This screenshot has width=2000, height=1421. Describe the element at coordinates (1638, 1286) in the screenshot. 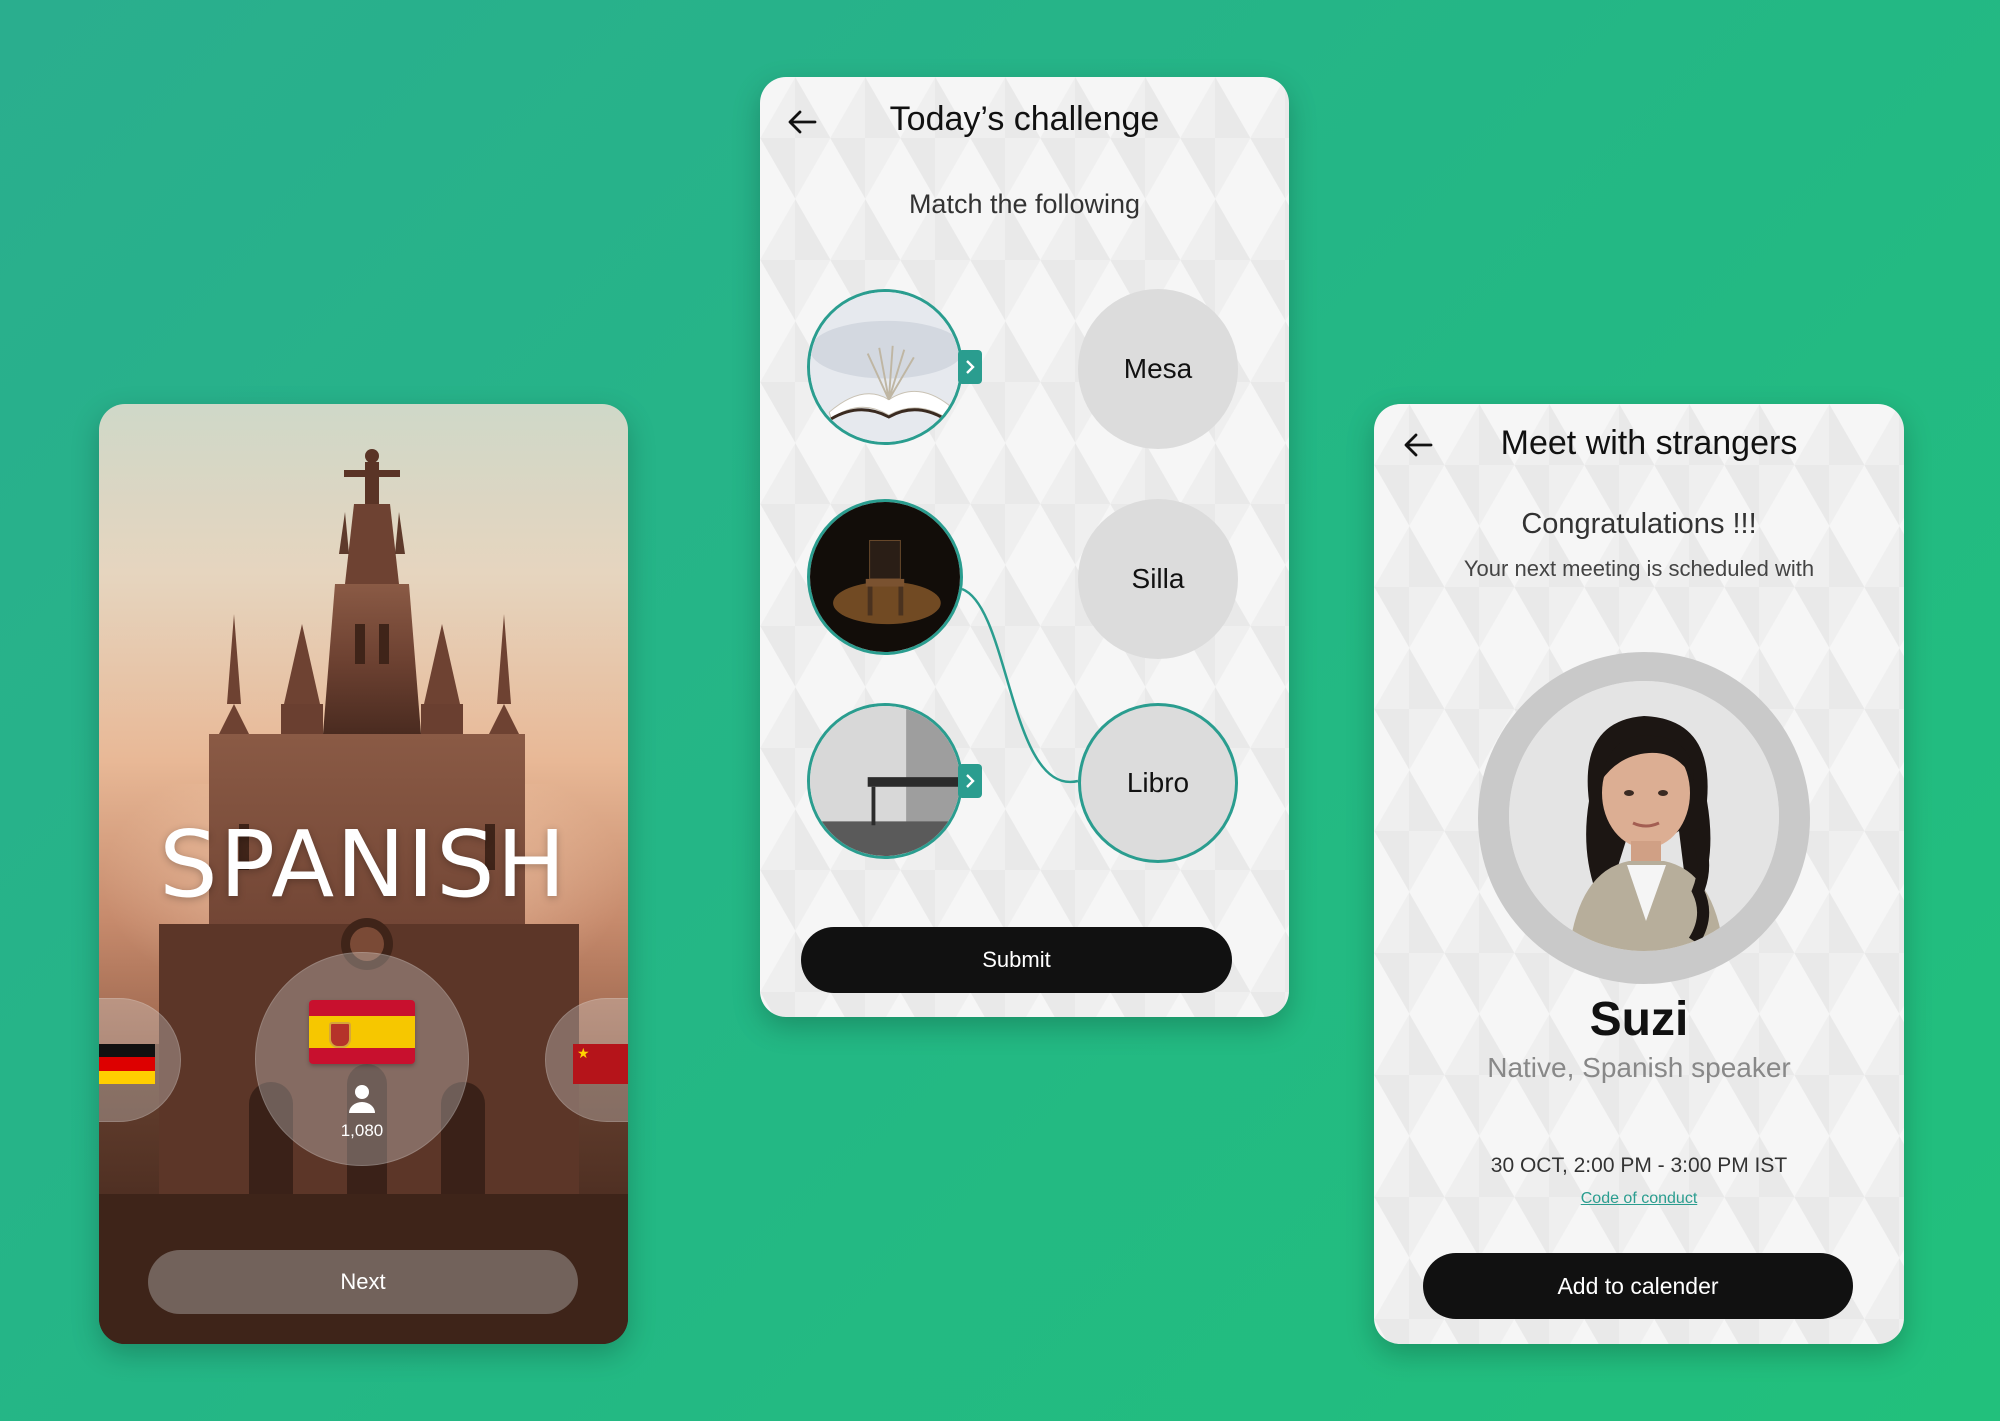

I see `add-to-calendar-button: Add to calender` at that location.